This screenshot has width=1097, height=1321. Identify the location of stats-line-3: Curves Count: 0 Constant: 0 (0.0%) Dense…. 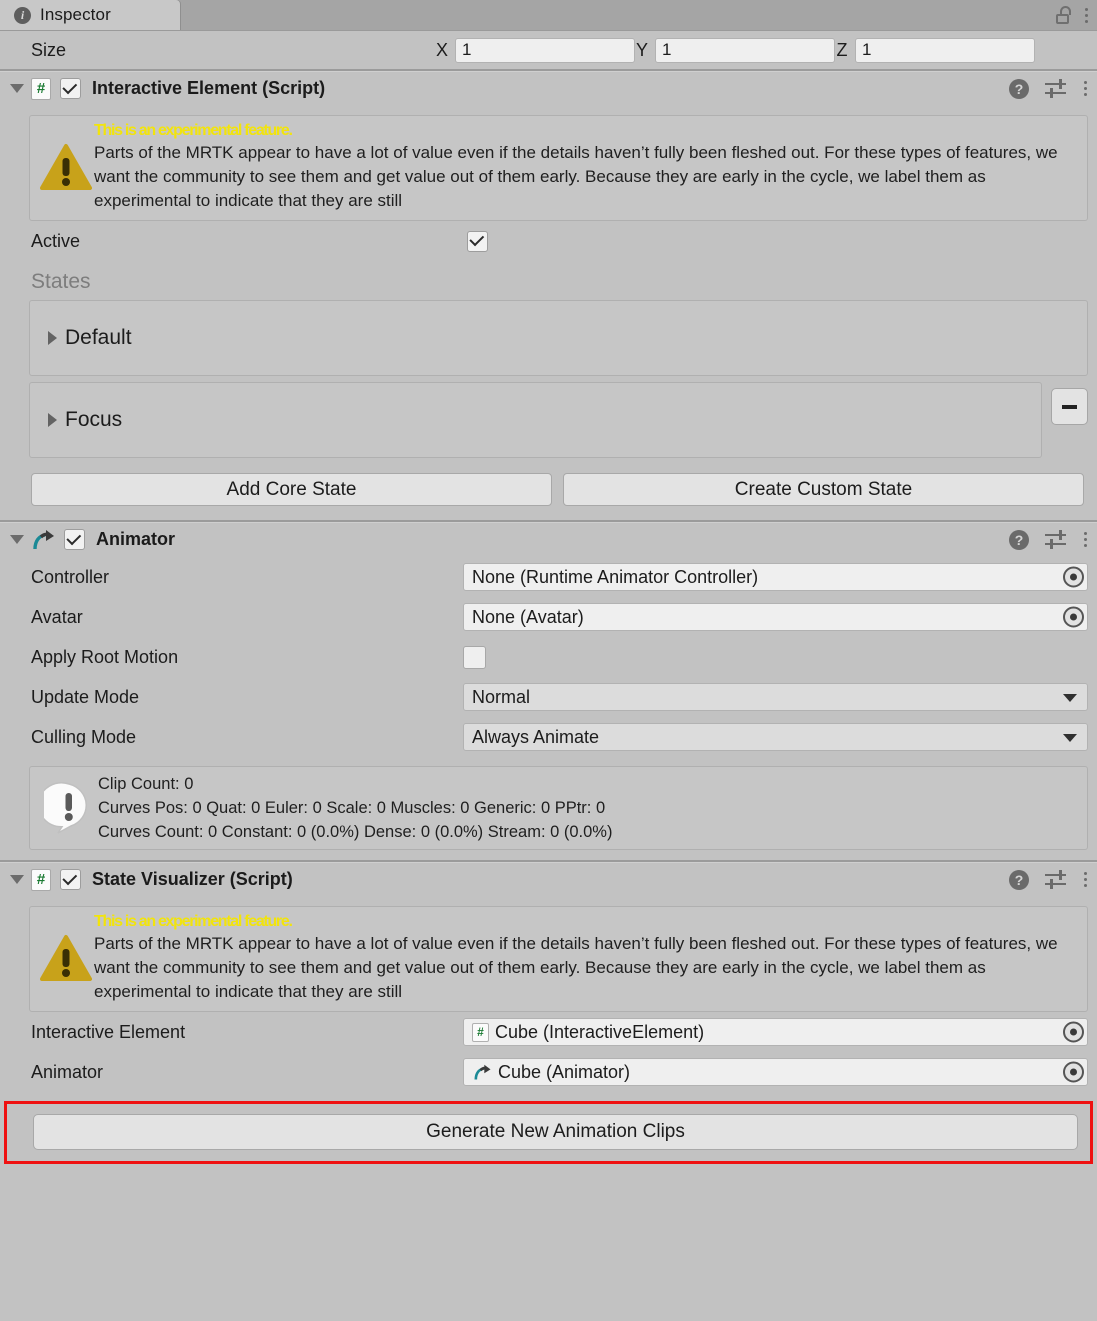
(355, 832).